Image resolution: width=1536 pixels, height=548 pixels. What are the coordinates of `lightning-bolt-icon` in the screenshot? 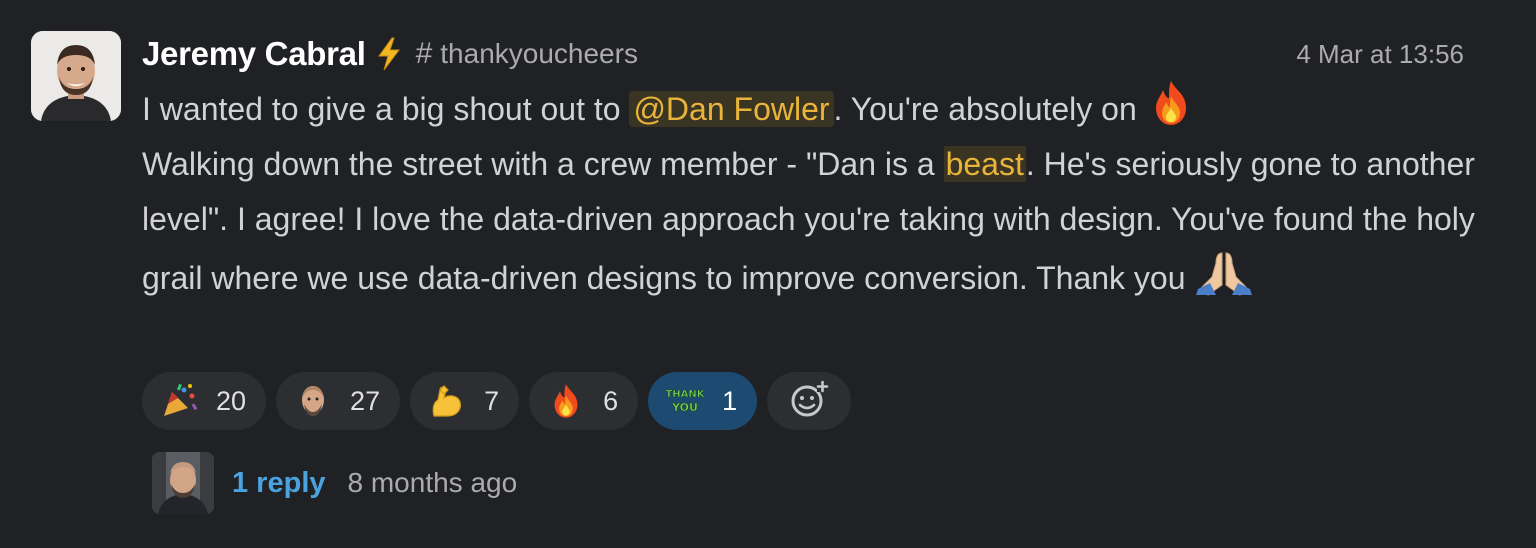 It's located at (389, 54).